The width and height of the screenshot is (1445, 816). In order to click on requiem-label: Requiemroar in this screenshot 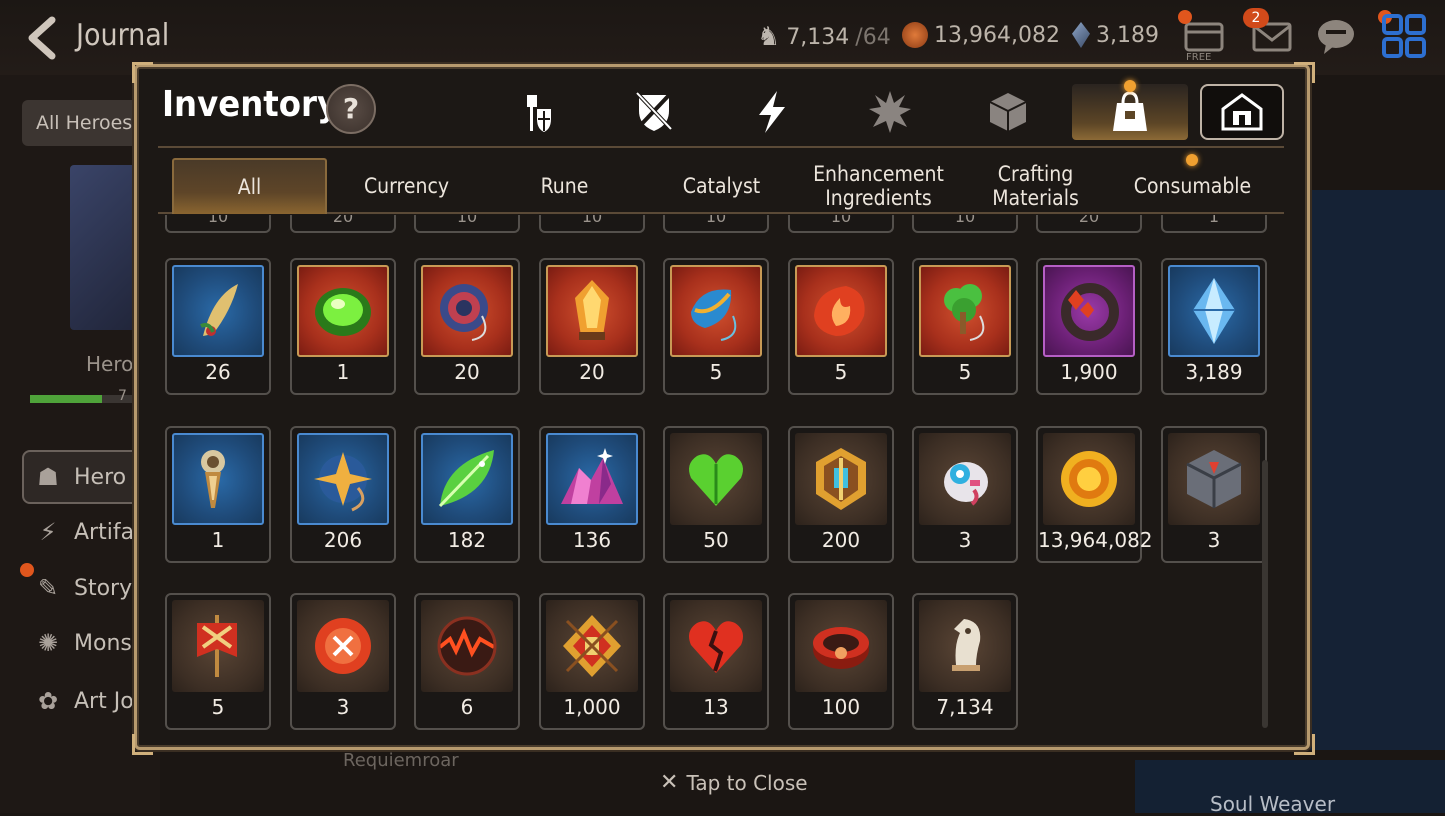, I will do `click(401, 760)`.